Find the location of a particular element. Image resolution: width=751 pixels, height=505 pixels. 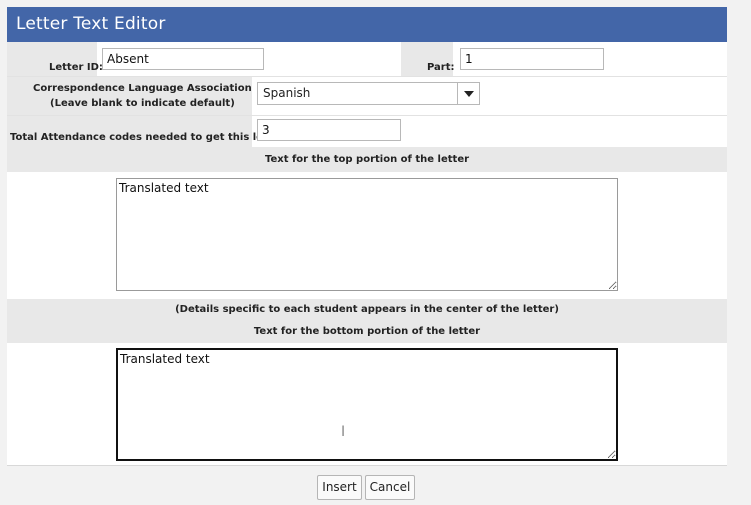

part-label: Part: is located at coordinates (441, 67).